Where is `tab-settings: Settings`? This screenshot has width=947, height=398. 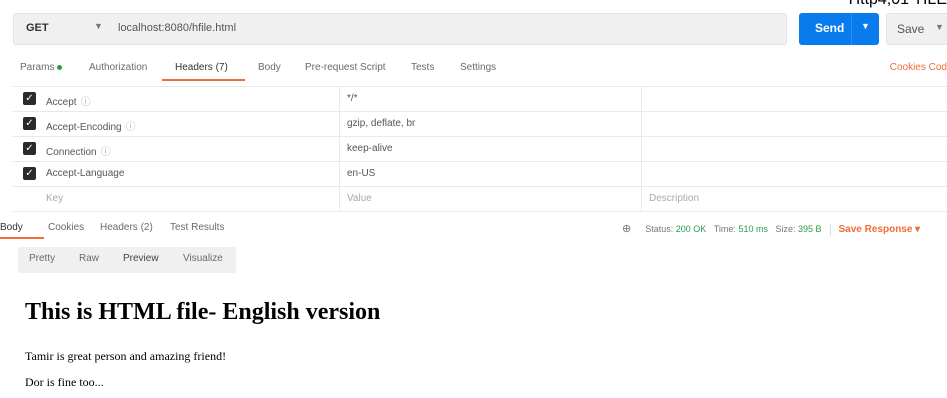
tab-settings: Settings is located at coordinates (478, 67).